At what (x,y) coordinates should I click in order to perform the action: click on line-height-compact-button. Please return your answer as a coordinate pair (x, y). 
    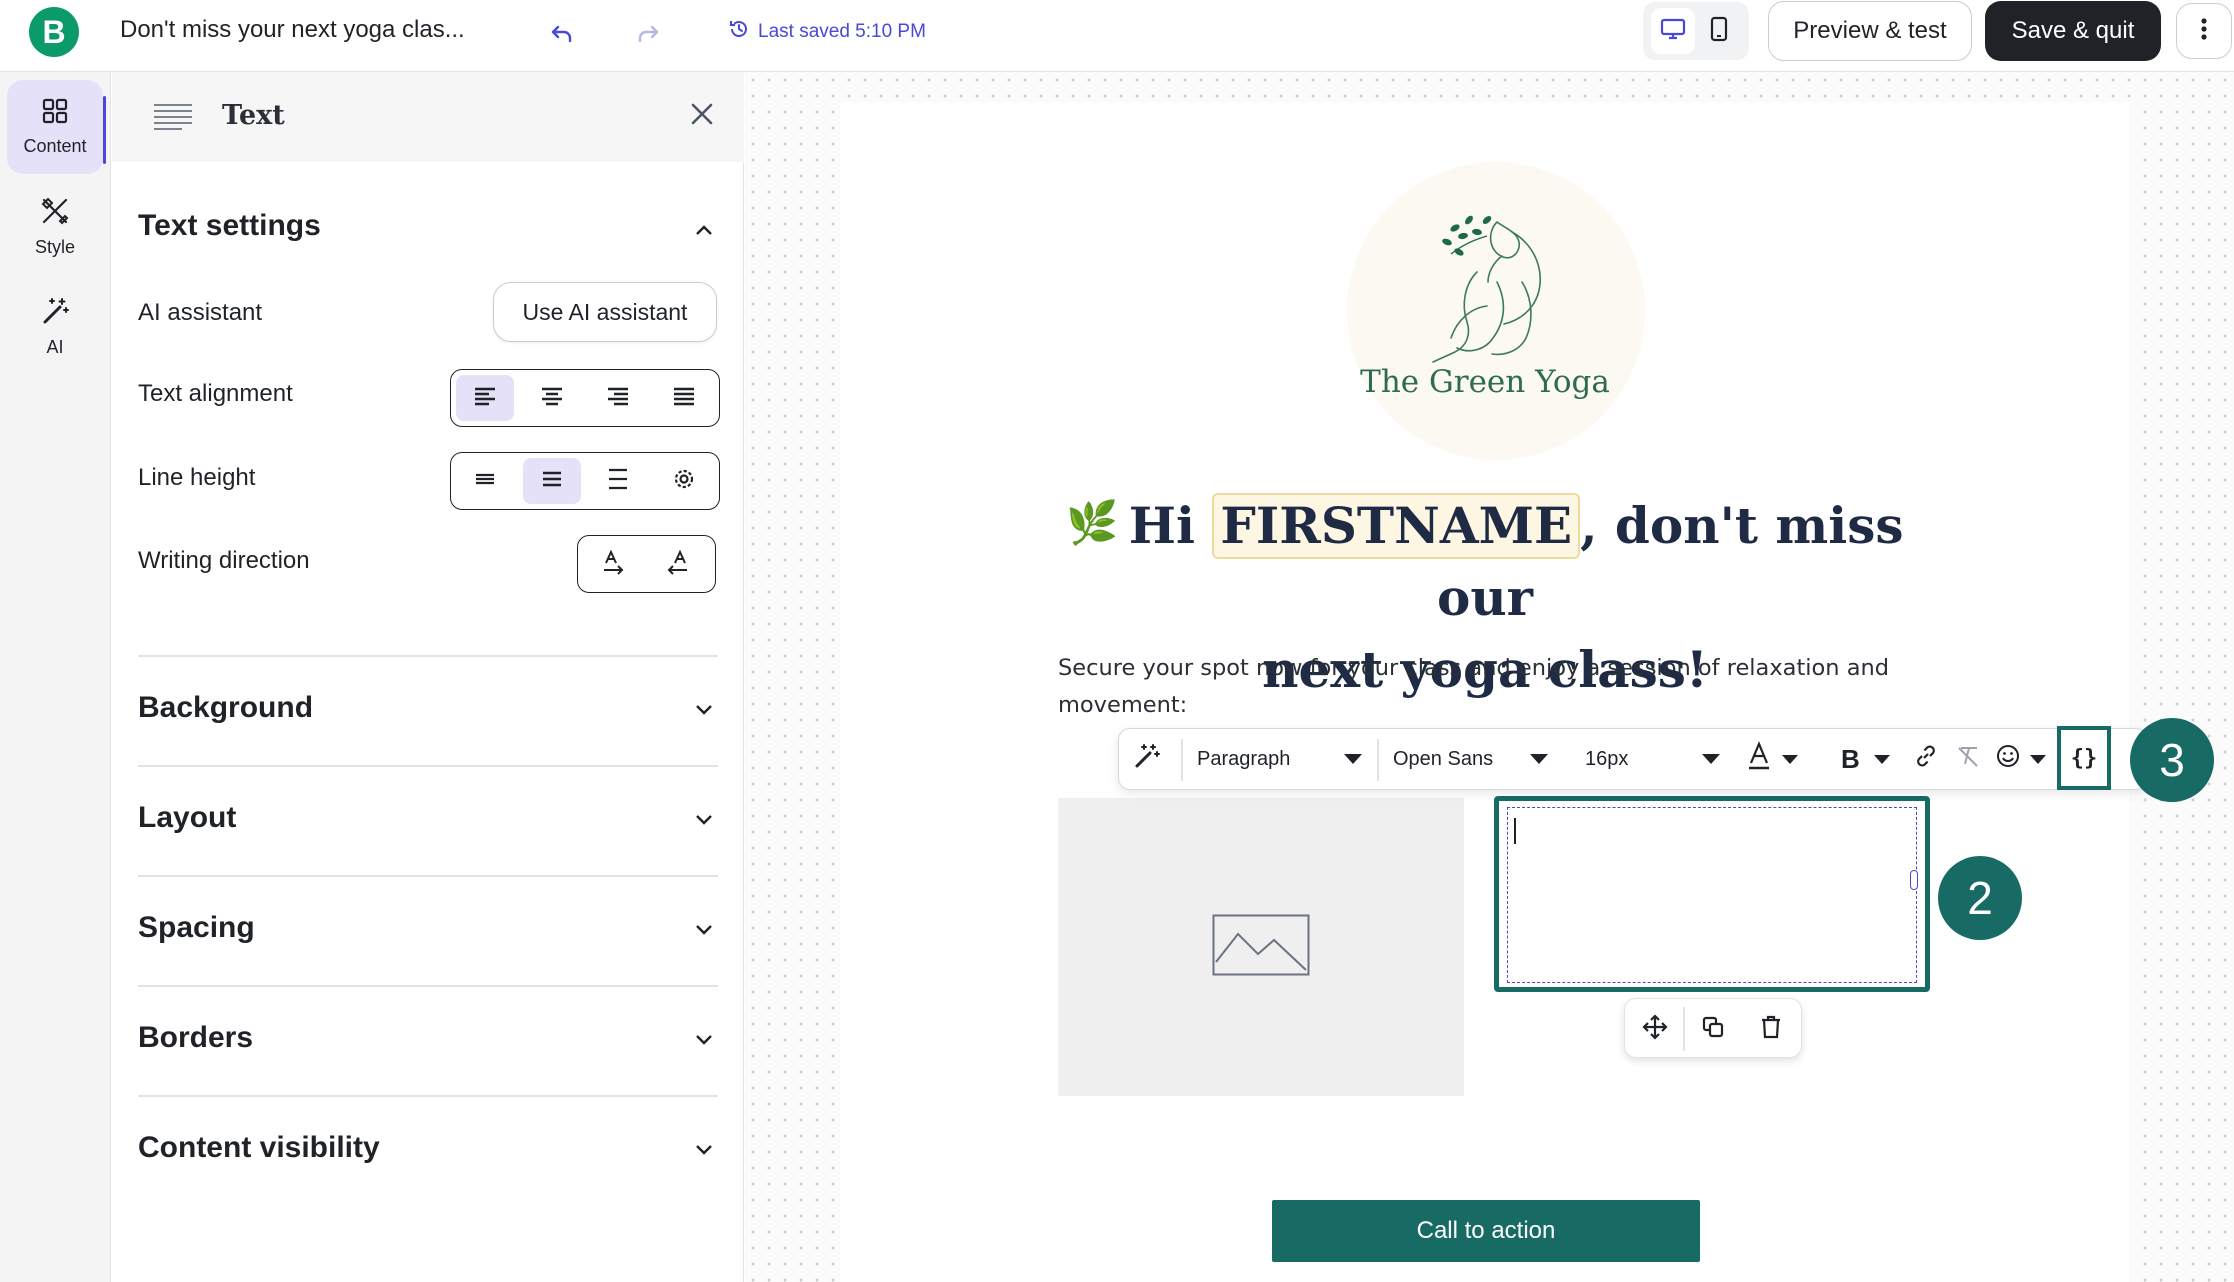
    Looking at the image, I should click on (485, 481).